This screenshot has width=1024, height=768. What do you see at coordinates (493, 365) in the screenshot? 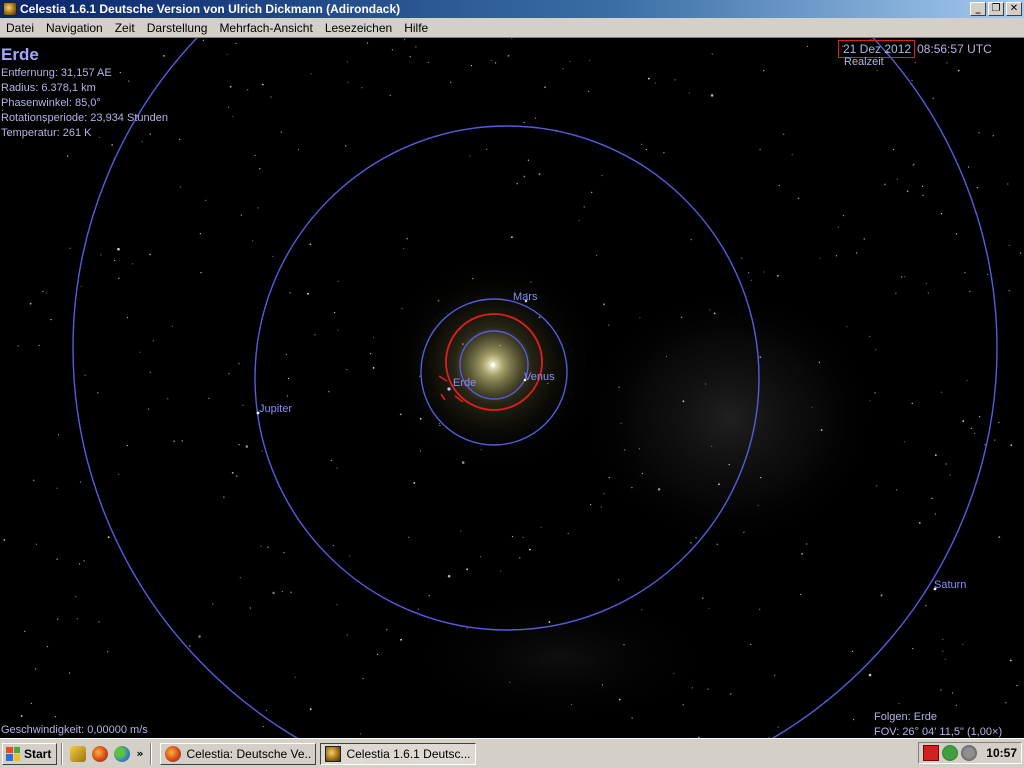
I see `sun` at bounding box center [493, 365].